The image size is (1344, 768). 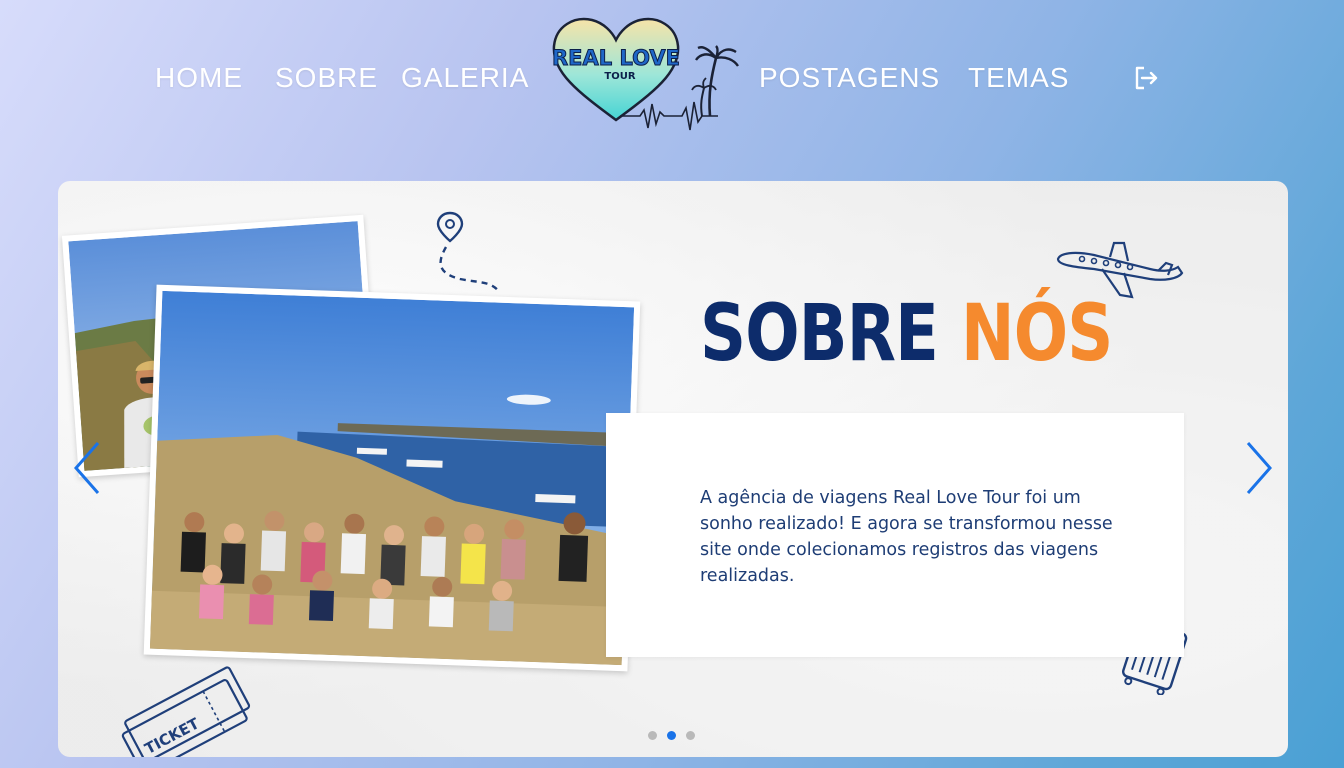 I want to click on nav-home-link: HOME, so click(x=199, y=78).